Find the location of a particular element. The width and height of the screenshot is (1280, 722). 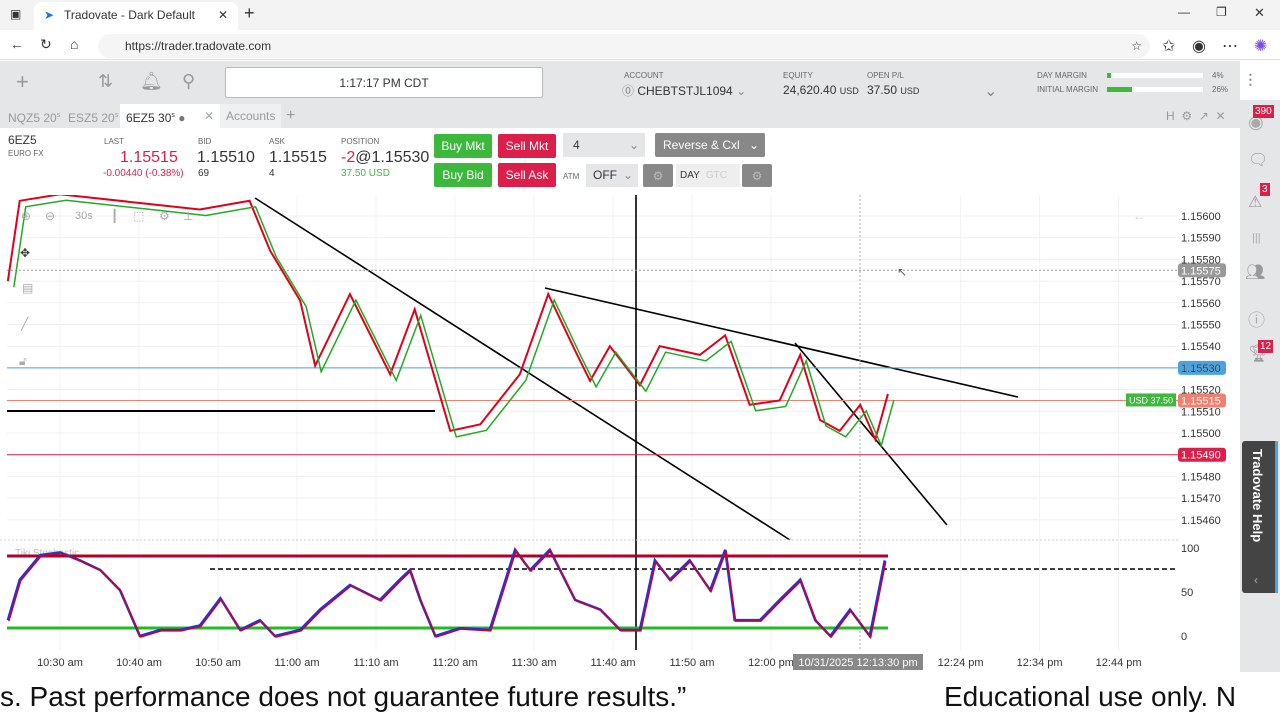

tab-esz5: ESZ5 20s is located at coordinates (93, 116).